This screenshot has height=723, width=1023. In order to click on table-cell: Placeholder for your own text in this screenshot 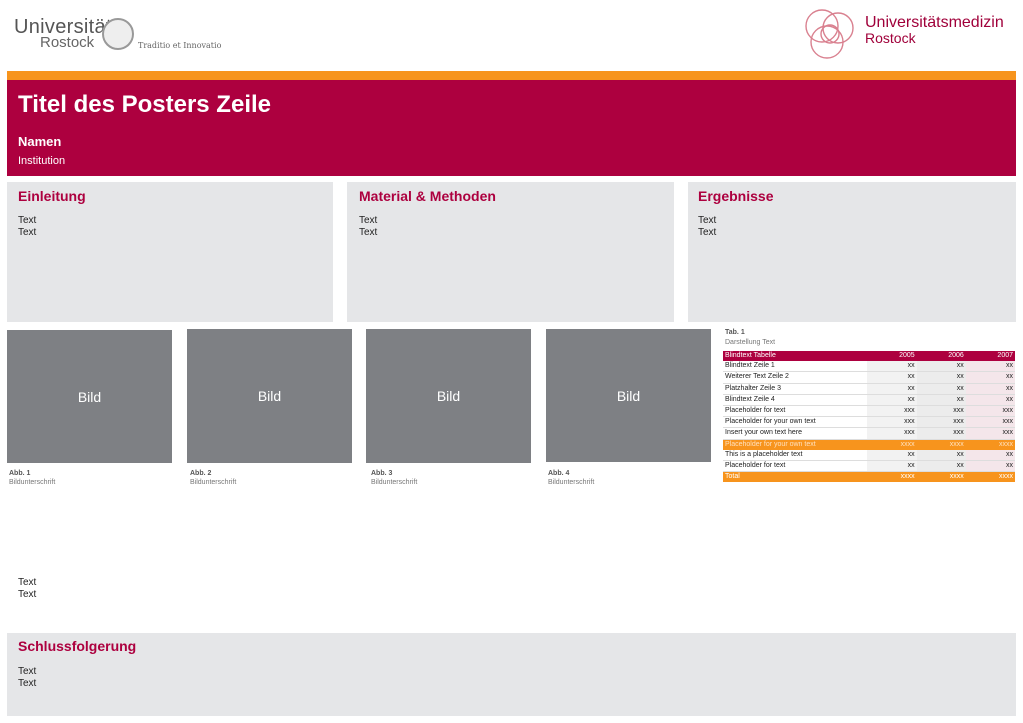, I will do `click(795, 422)`.